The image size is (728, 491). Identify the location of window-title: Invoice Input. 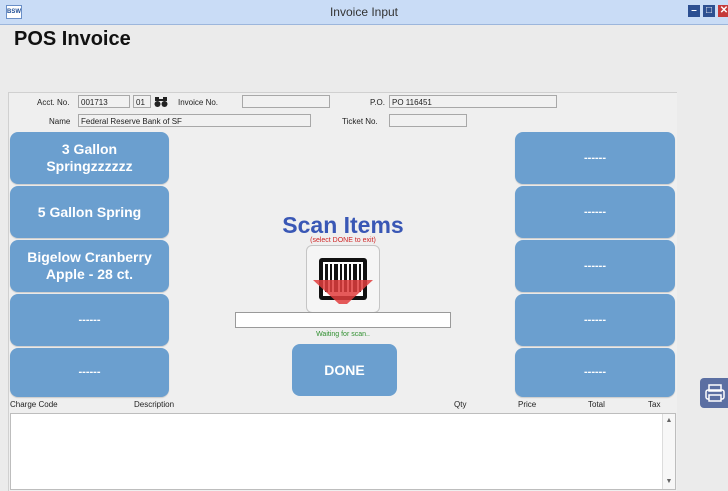
(364, 12).